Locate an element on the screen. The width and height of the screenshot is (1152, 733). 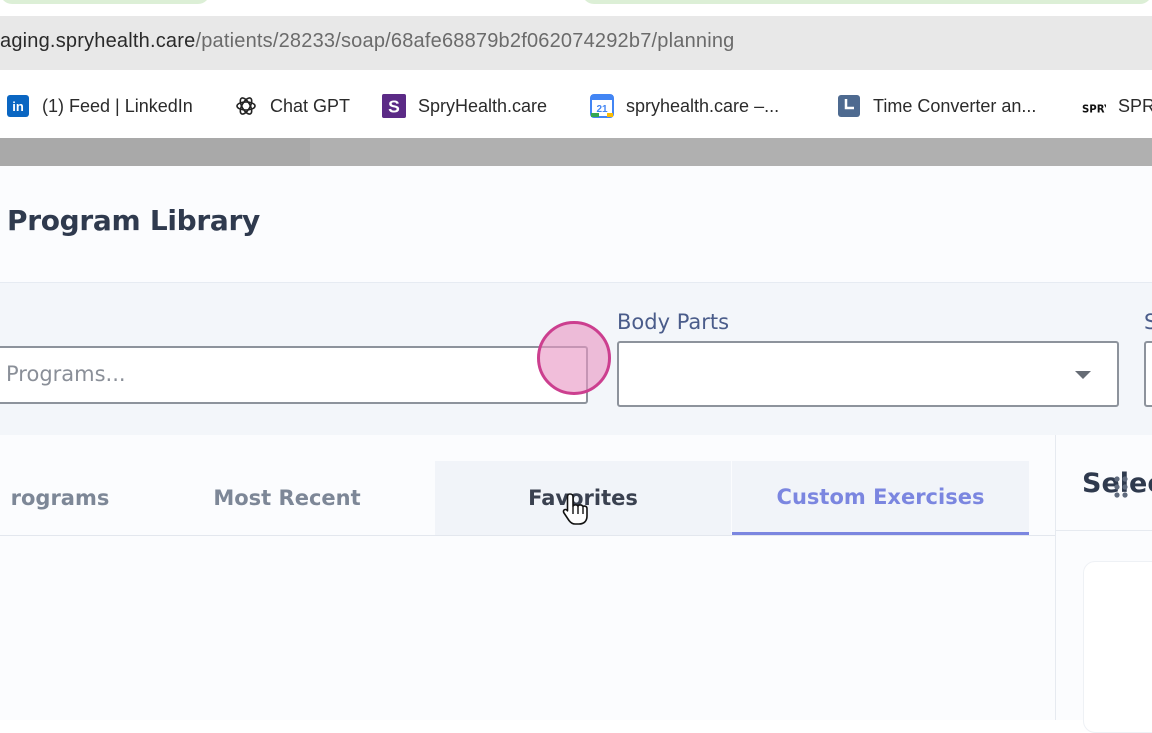
body-parts-label: Body Parts is located at coordinates (673, 322).